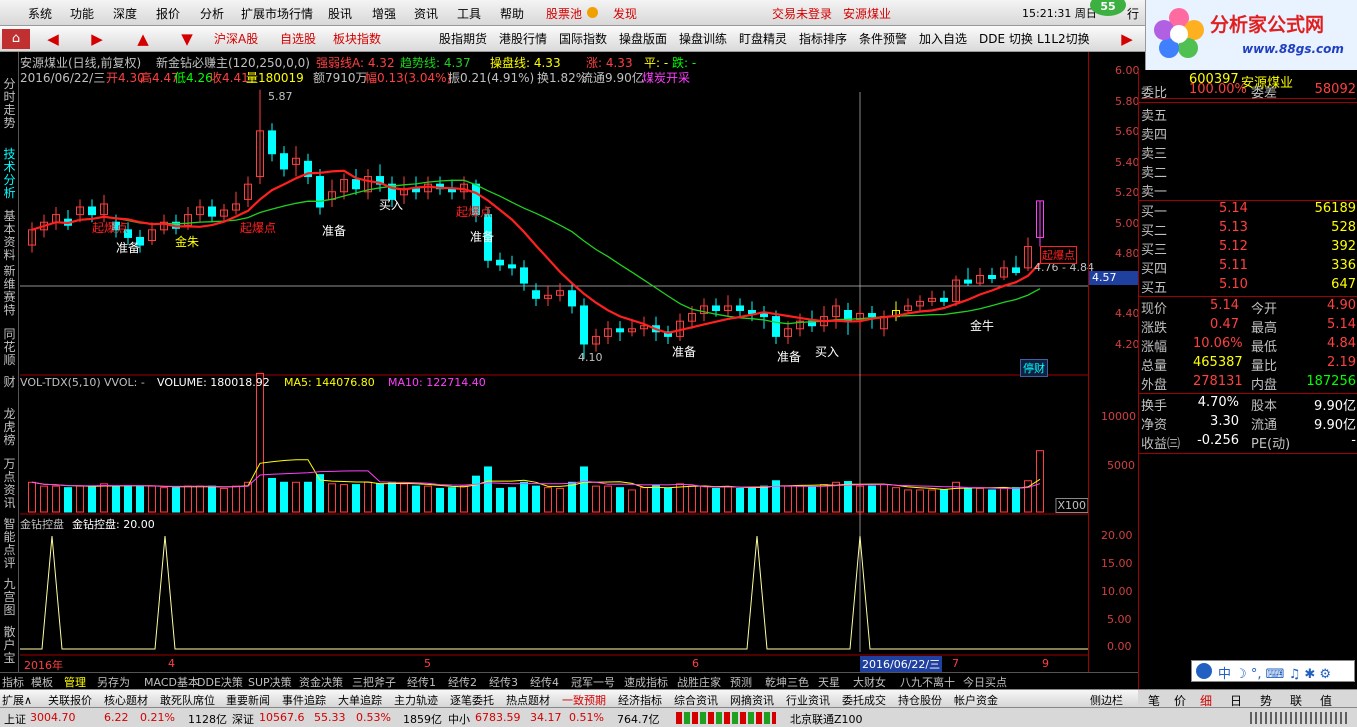 Image resolution: width=1357 pixels, height=727 pixels. Describe the element at coordinates (1063, 39) in the screenshot. I see `l1l2-switch-button: L1L2切换` at that location.